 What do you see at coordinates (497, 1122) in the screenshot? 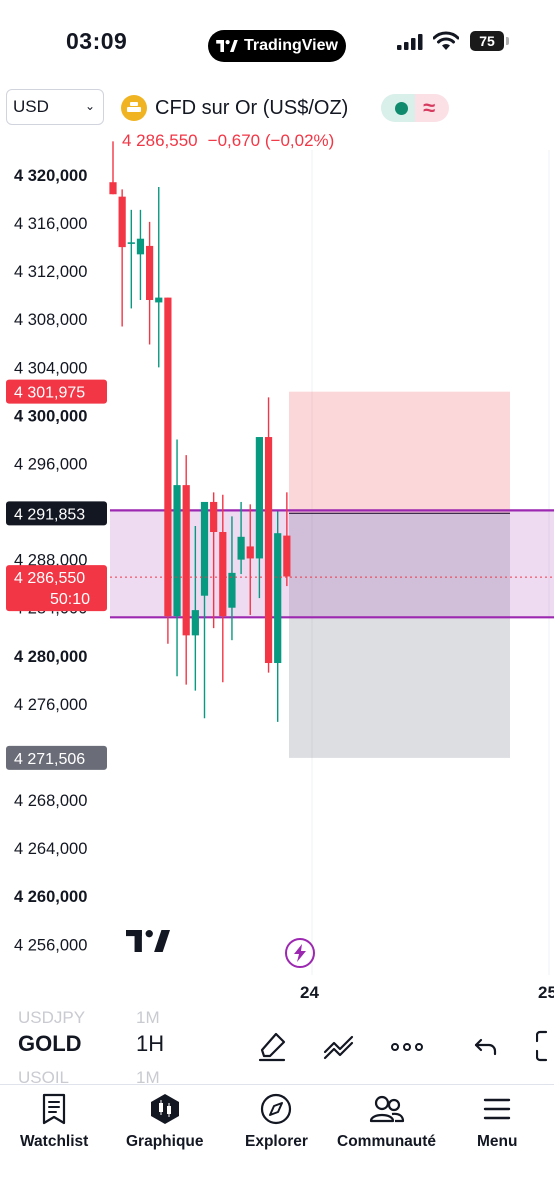
I see `tab-menu: Menu` at bounding box center [497, 1122].